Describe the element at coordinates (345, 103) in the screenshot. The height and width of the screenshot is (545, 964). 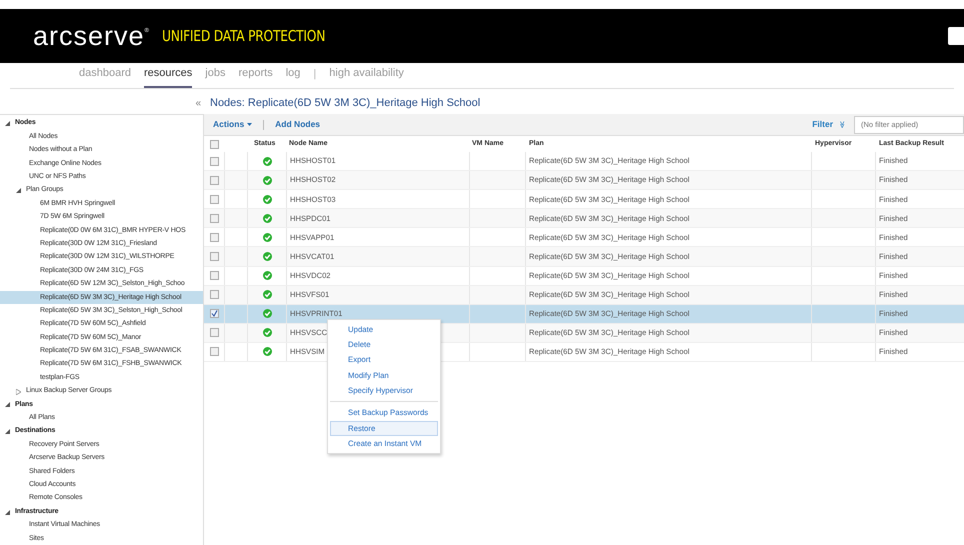
I see `page-title: Nodes: Replicate(6D 5W 3M 3C)_Heritage High School` at that location.